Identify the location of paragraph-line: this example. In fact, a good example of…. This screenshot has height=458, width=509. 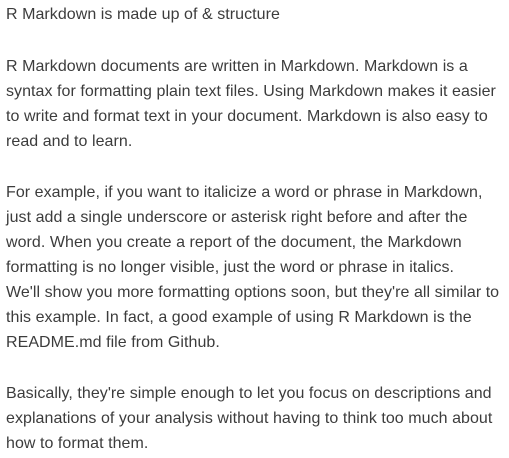
(239, 317).